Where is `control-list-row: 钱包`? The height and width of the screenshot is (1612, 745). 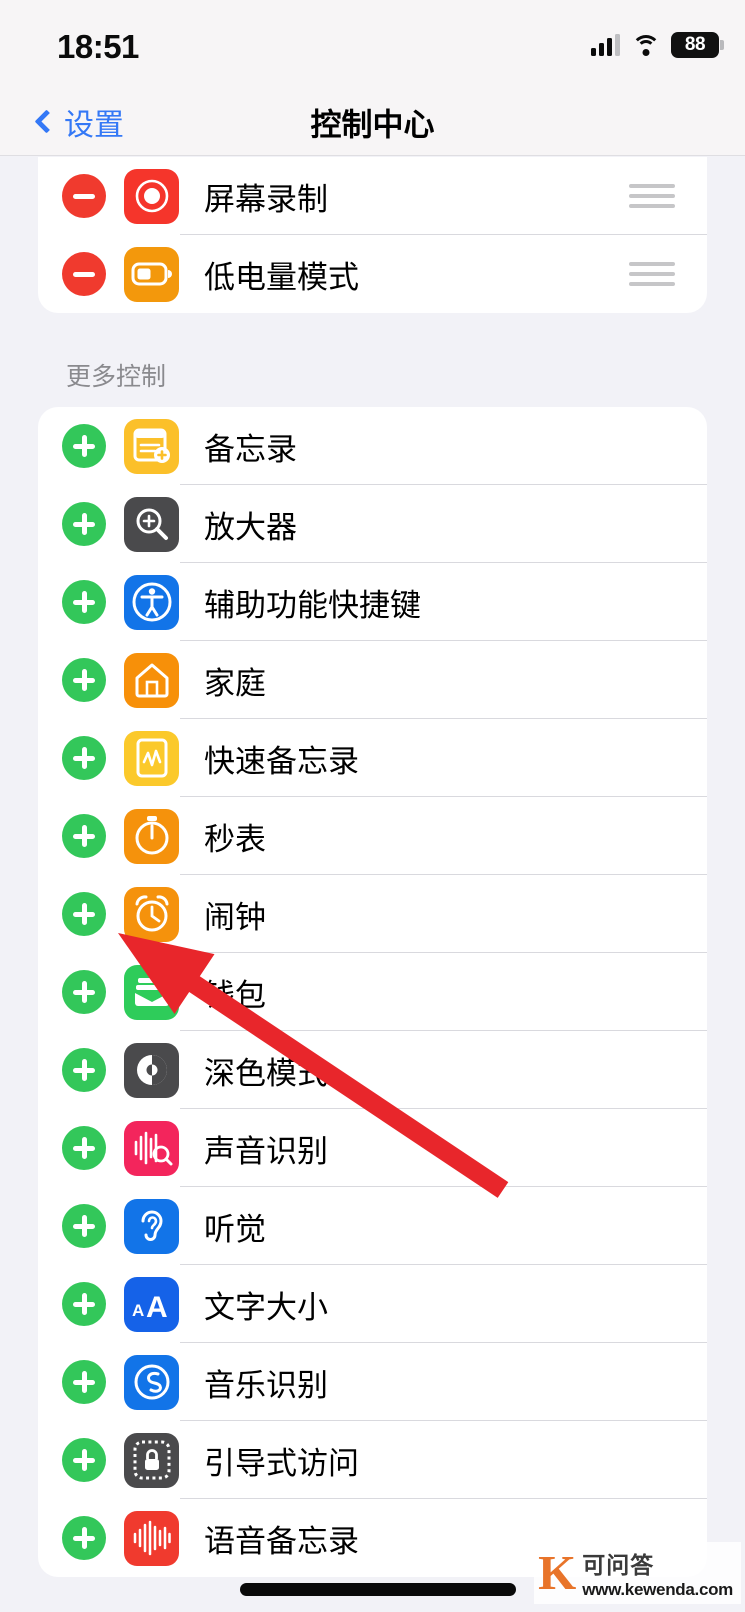
control-list-row: 钱包 is located at coordinates (372, 992).